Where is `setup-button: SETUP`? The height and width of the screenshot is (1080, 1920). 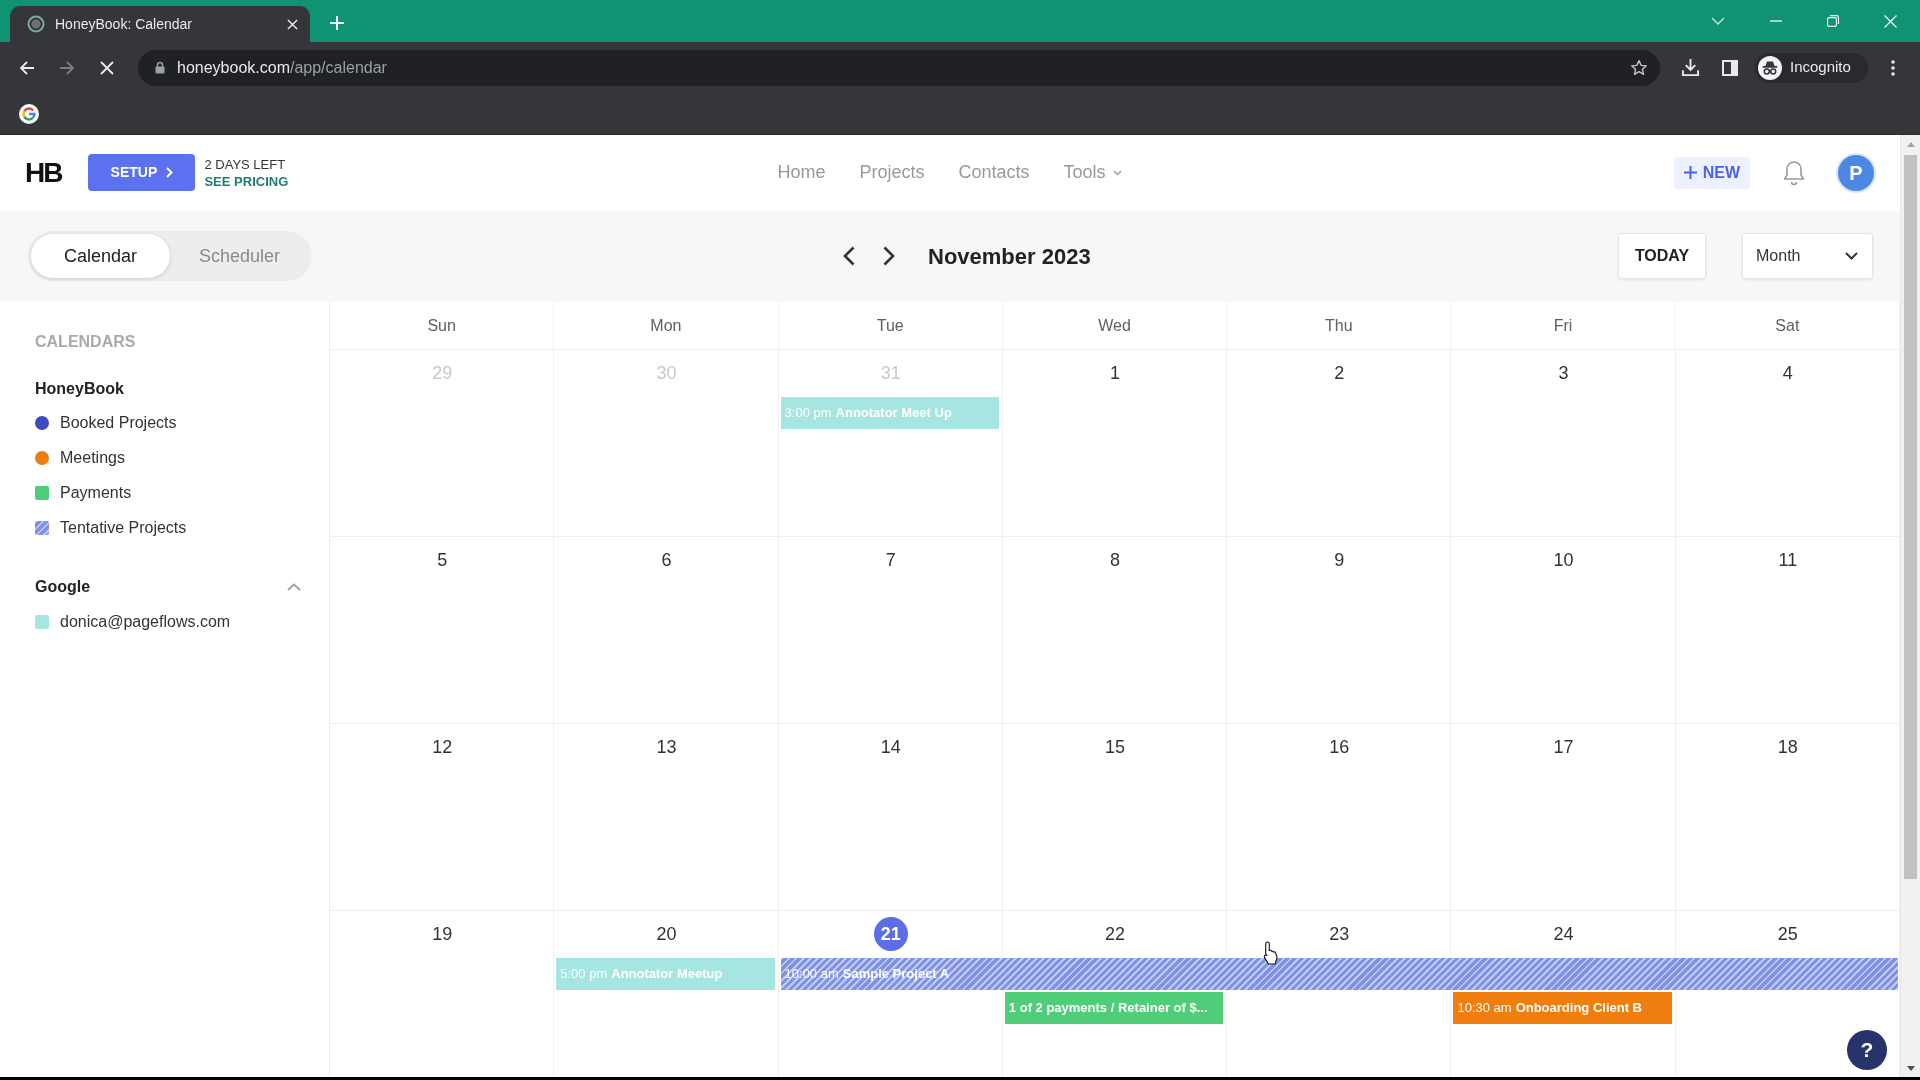 setup-button: SETUP is located at coordinates (142, 172).